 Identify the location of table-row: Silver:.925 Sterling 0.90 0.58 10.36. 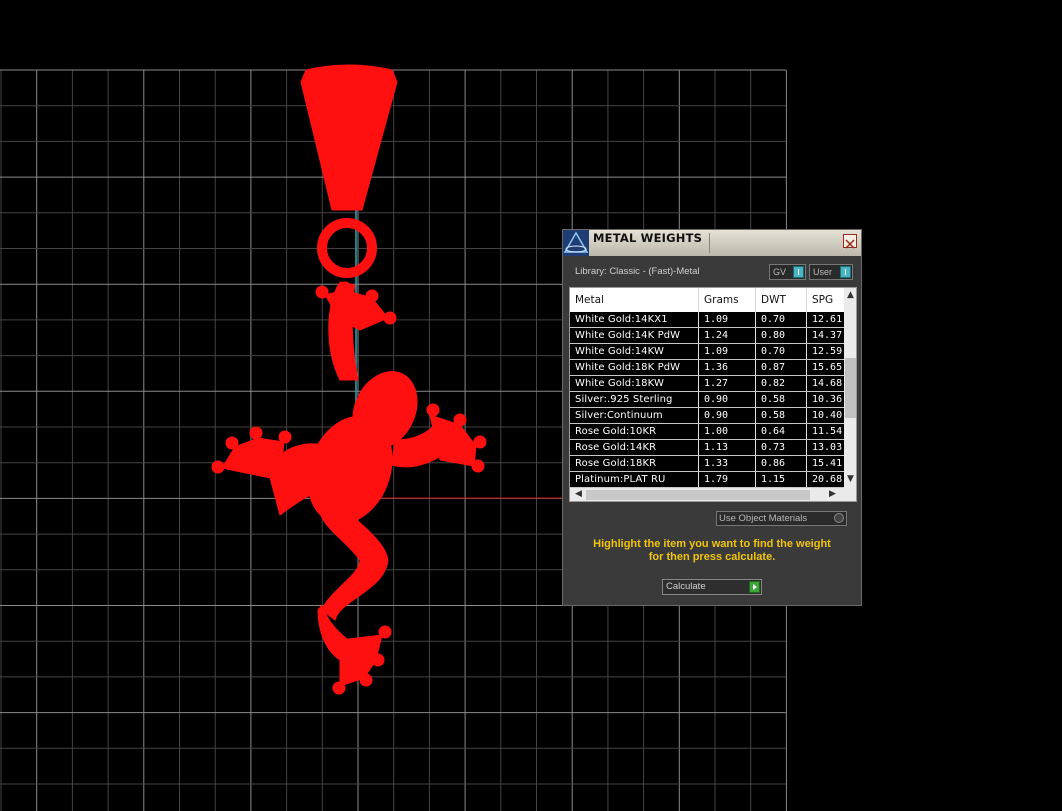
(708, 400).